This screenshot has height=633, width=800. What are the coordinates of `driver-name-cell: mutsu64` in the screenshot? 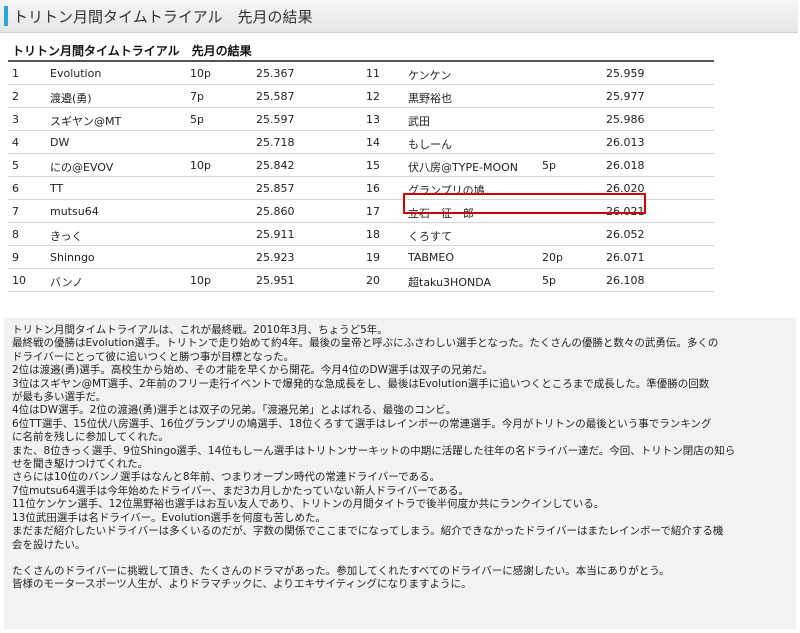 It's located at (74, 211).